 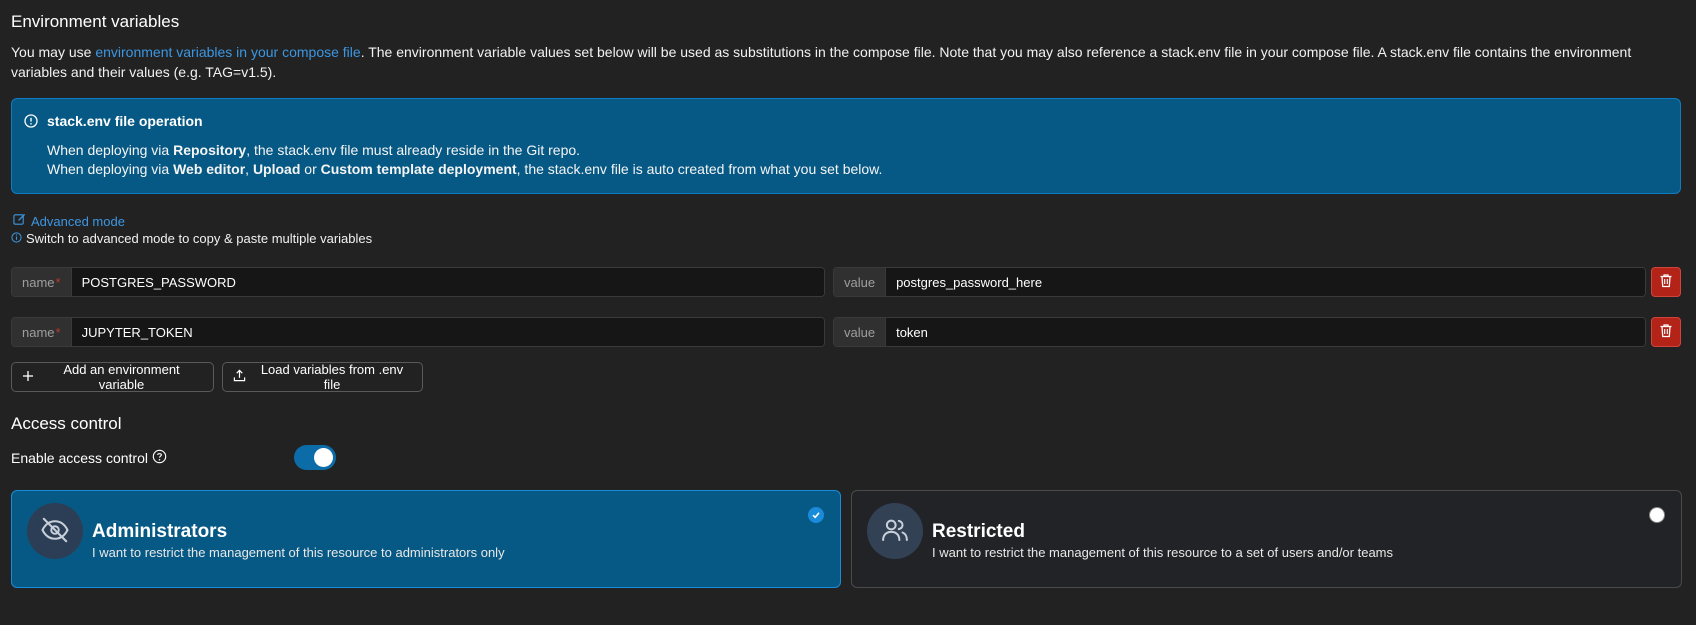 What do you see at coordinates (160, 531) in the screenshot?
I see `option-title: Administrators` at bounding box center [160, 531].